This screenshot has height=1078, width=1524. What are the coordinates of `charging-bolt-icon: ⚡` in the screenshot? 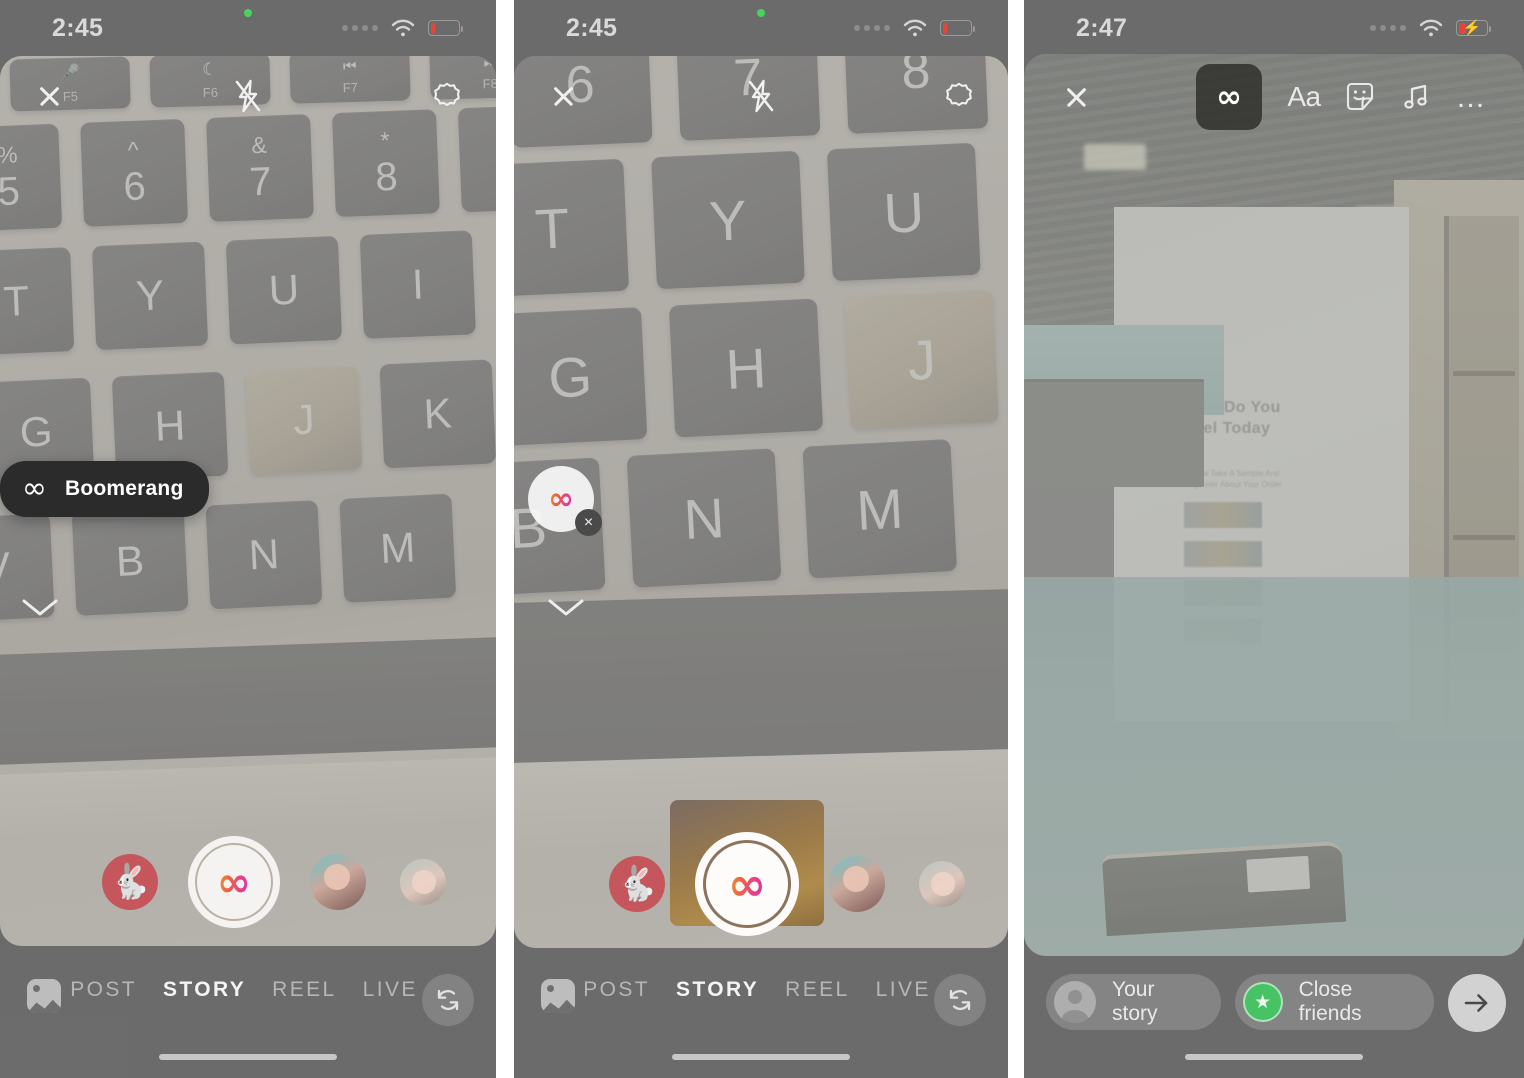 It's located at (1472, 28).